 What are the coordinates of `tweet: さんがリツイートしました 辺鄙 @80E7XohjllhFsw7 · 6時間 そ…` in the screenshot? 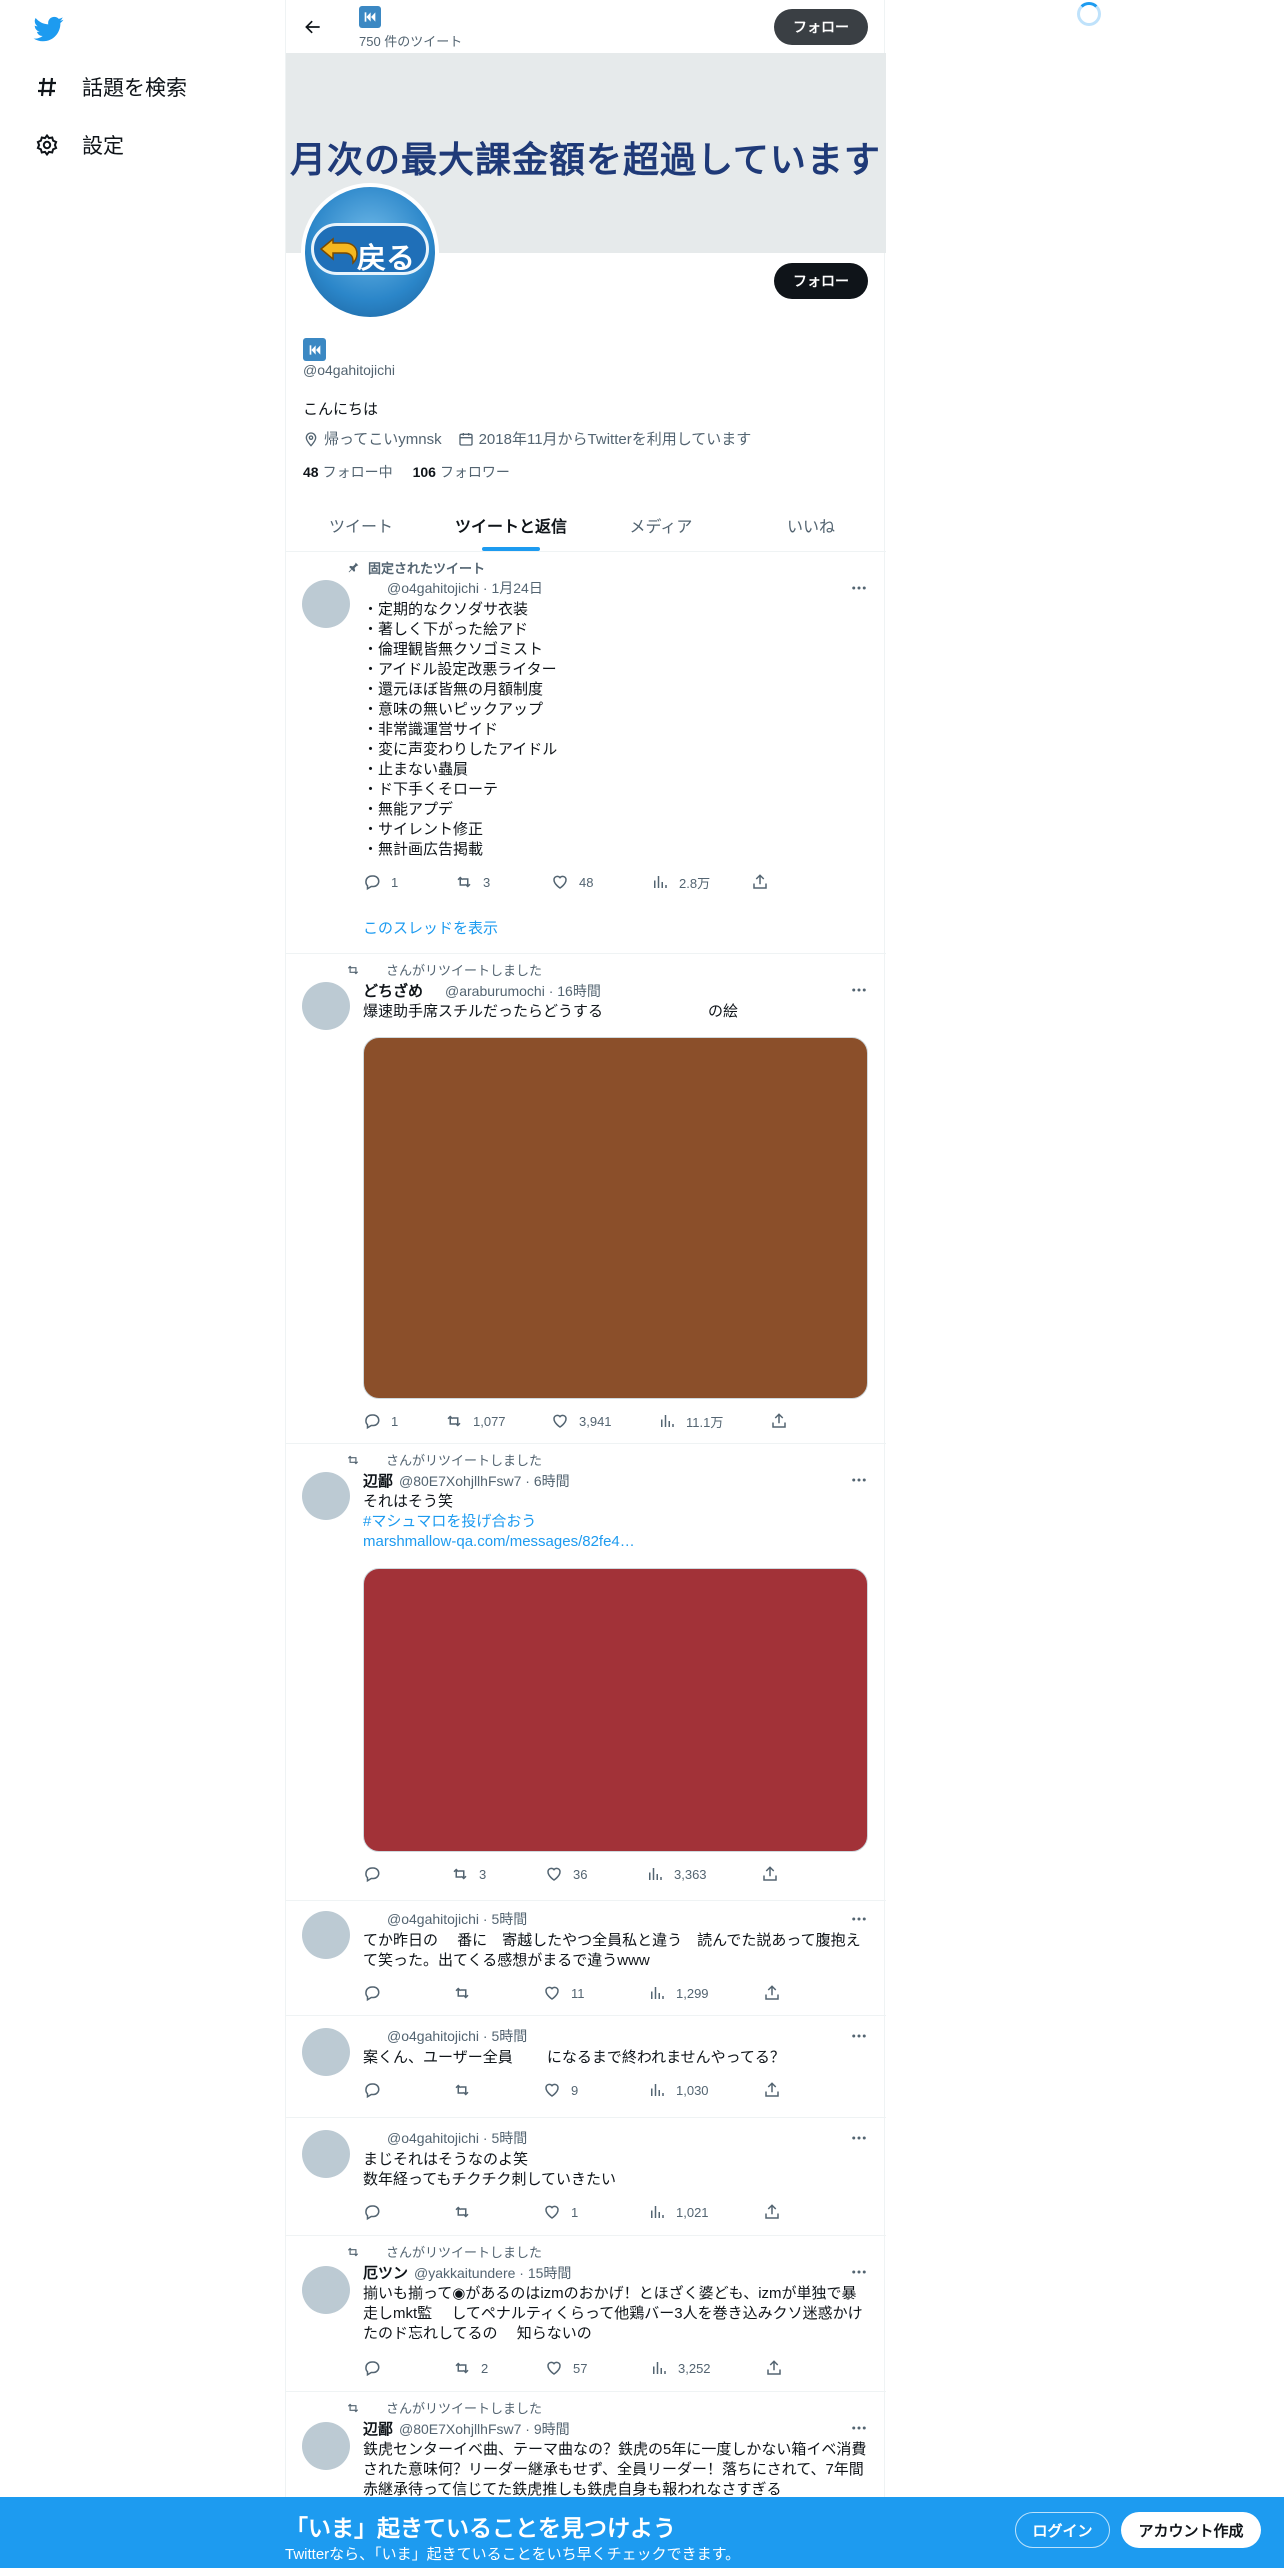 It's located at (586, 1672).